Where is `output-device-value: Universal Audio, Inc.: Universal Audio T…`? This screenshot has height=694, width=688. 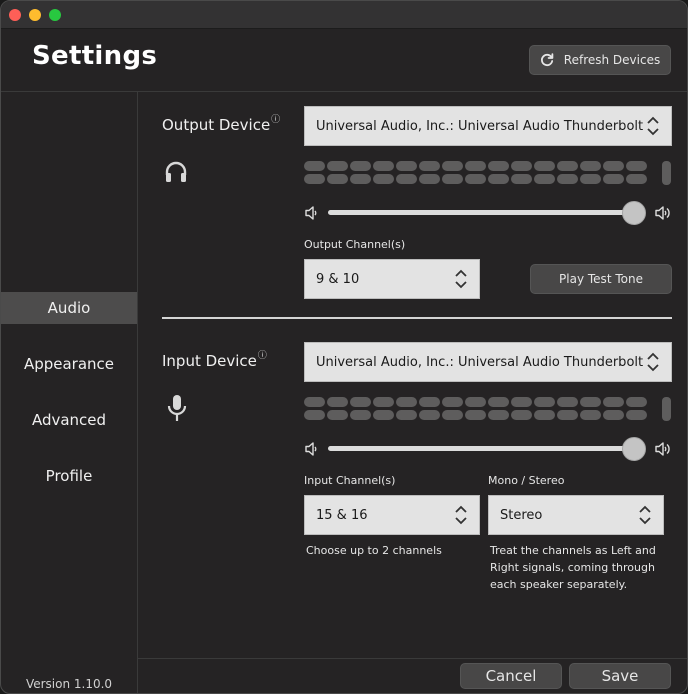 output-device-value: Universal Audio, Inc.: Universal Audio T… is located at coordinates (480, 126).